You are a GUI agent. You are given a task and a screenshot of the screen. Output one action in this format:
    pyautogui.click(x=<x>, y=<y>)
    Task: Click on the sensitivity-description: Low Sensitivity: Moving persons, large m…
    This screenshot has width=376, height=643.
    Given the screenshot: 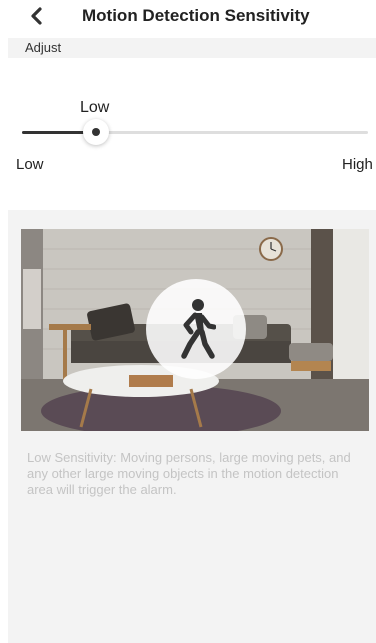 What is the action you would take?
    pyautogui.click(x=189, y=473)
    